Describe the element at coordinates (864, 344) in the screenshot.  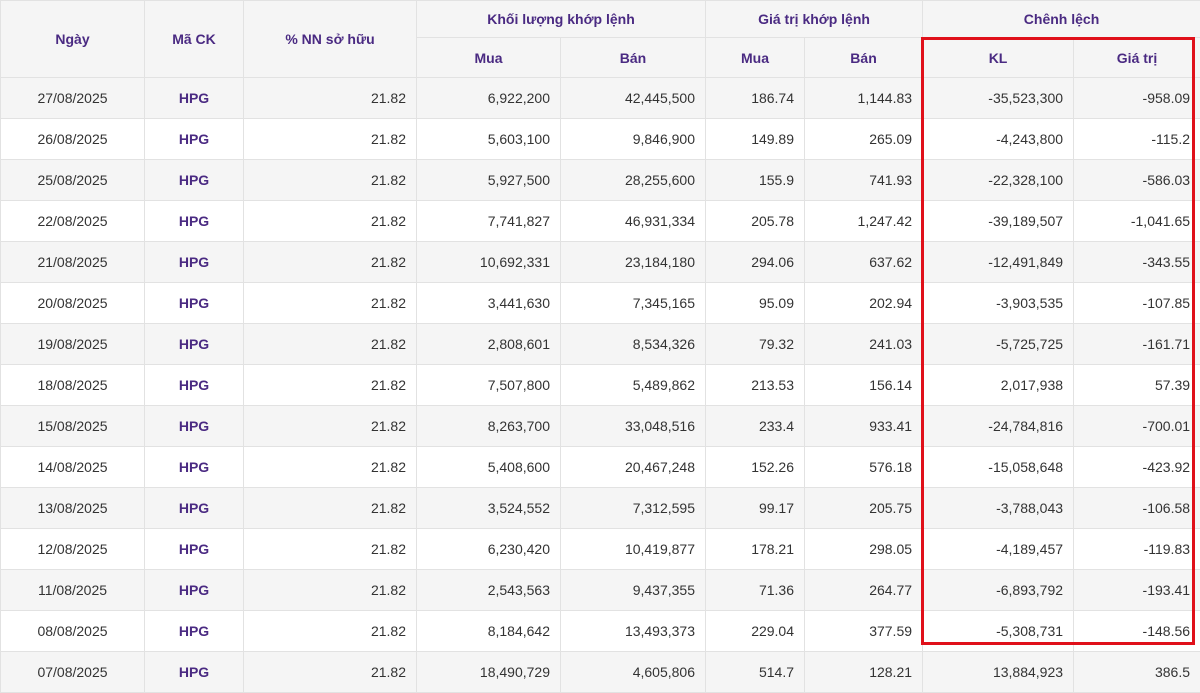
I see `cell-value-sell: 241.03` at that location.